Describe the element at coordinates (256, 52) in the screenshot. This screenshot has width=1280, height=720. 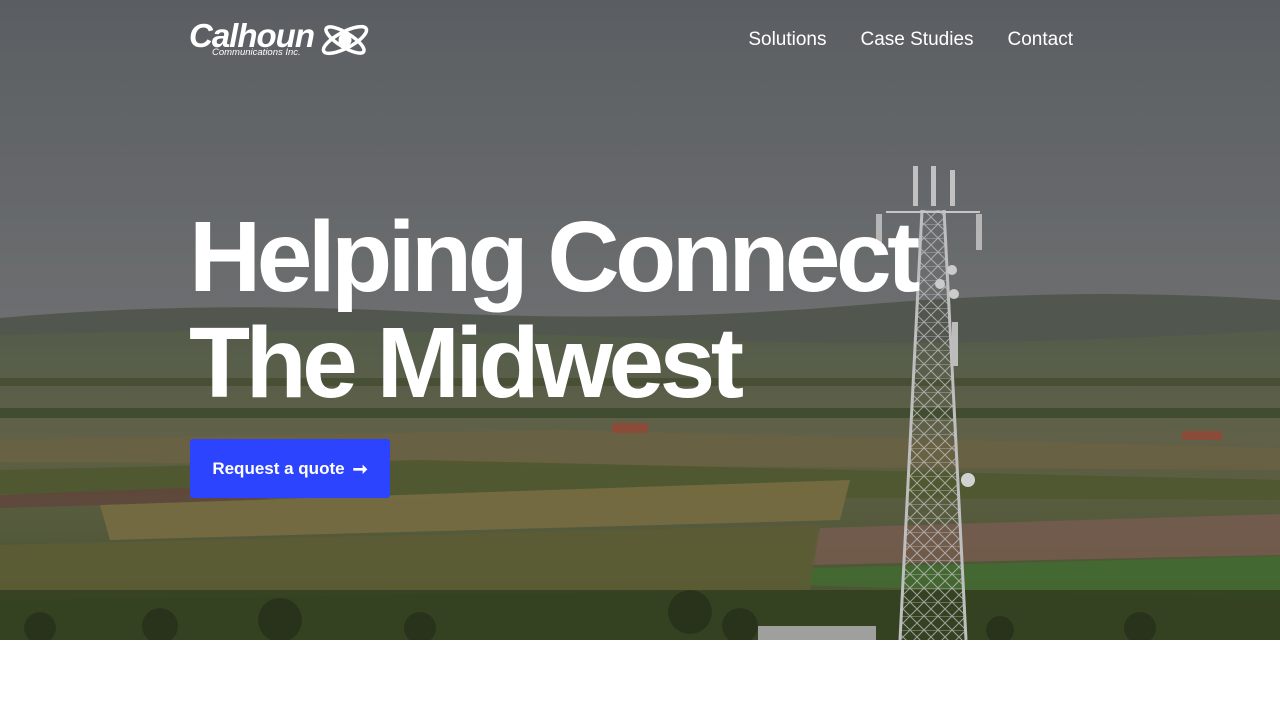
I see `logo-tagline: Communications Inc.` at that location.